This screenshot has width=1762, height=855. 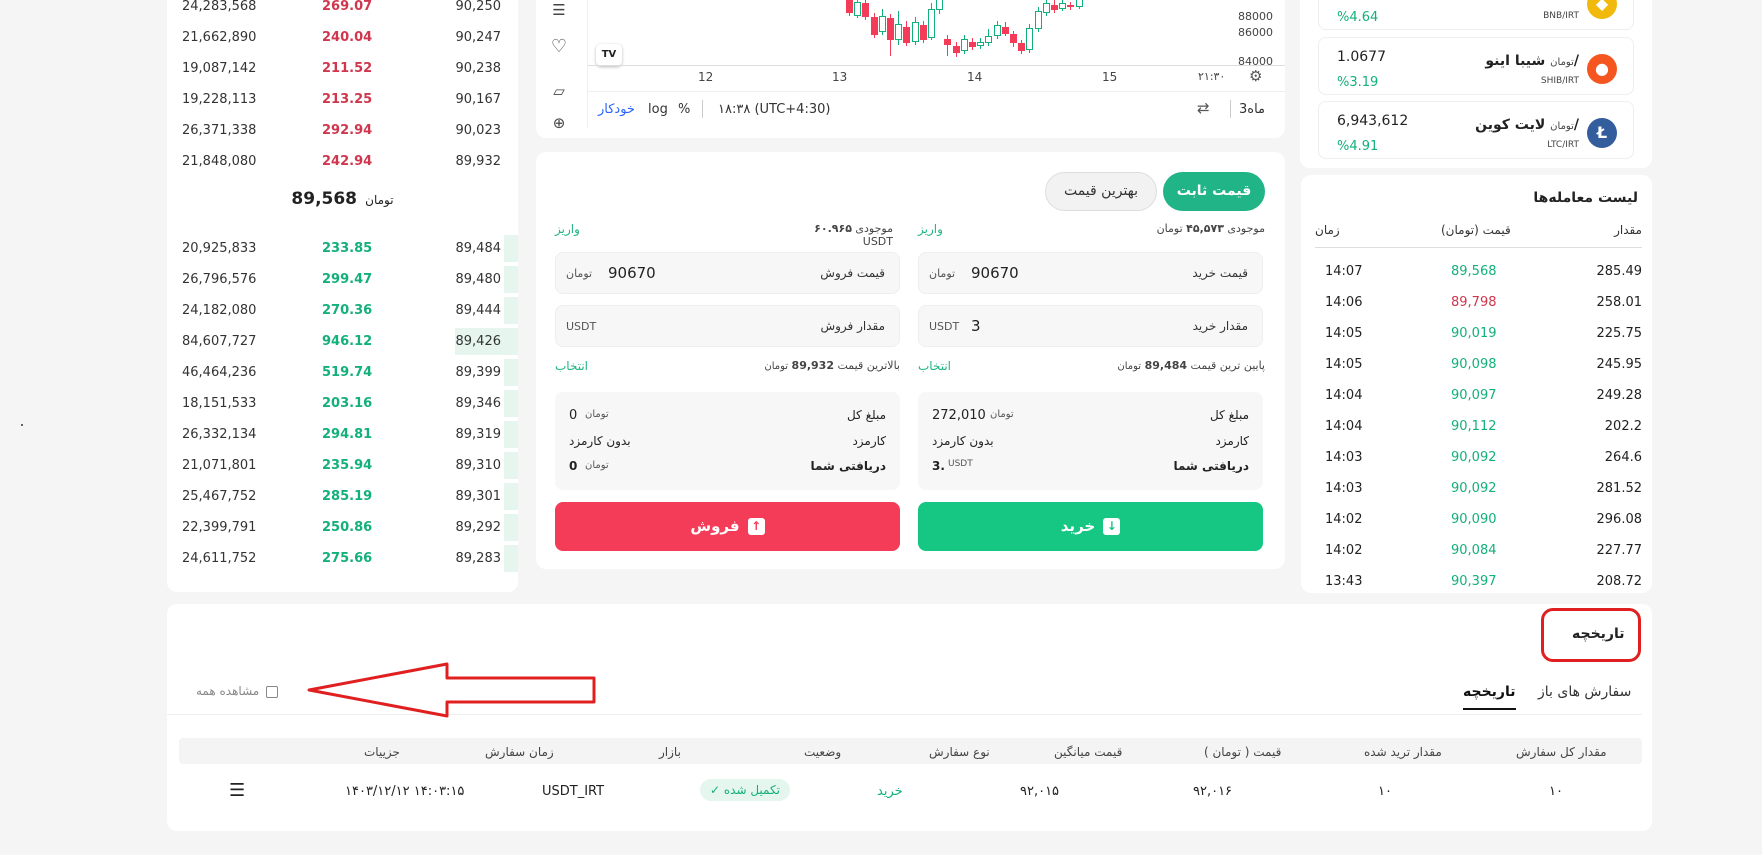 What do you see at coordinates (342, 310) in the screenshot?
I see `orderbook-row: 24,182,080 270.36 89,444` at bounding box center [342, 310].